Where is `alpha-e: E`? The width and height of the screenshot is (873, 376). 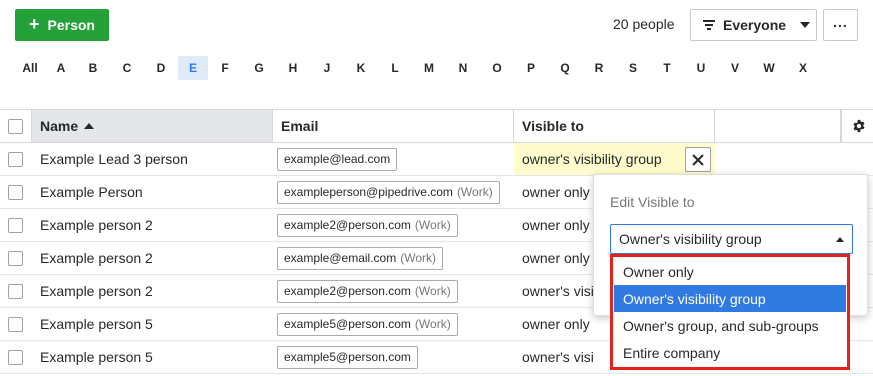 alpha-e: E is located at coordinates (193, 68).